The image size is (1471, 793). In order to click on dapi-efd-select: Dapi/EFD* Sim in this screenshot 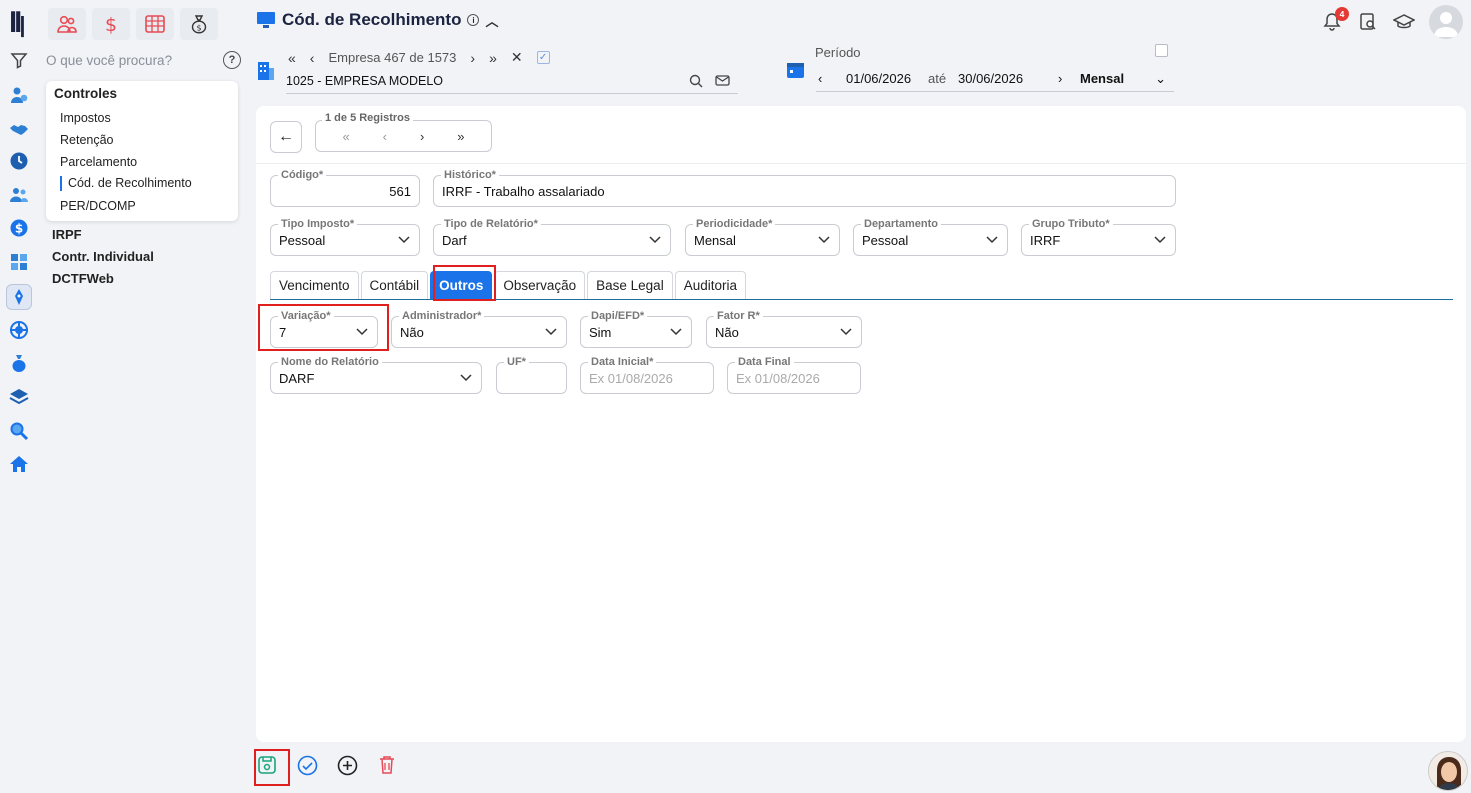, I will do `click(636, 328)`.